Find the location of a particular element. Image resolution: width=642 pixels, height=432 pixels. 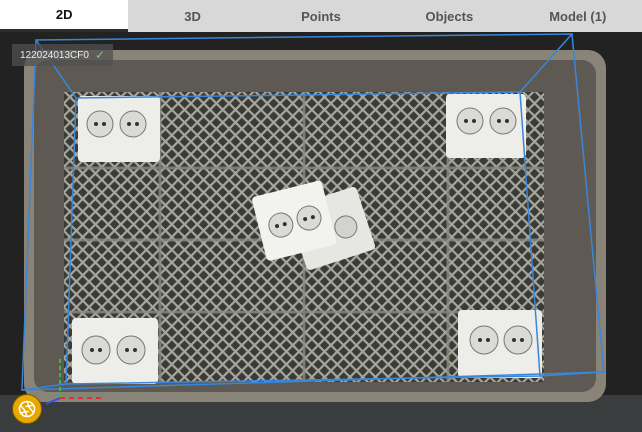

tab-objects: Objects is located at coordinates (449, 16).